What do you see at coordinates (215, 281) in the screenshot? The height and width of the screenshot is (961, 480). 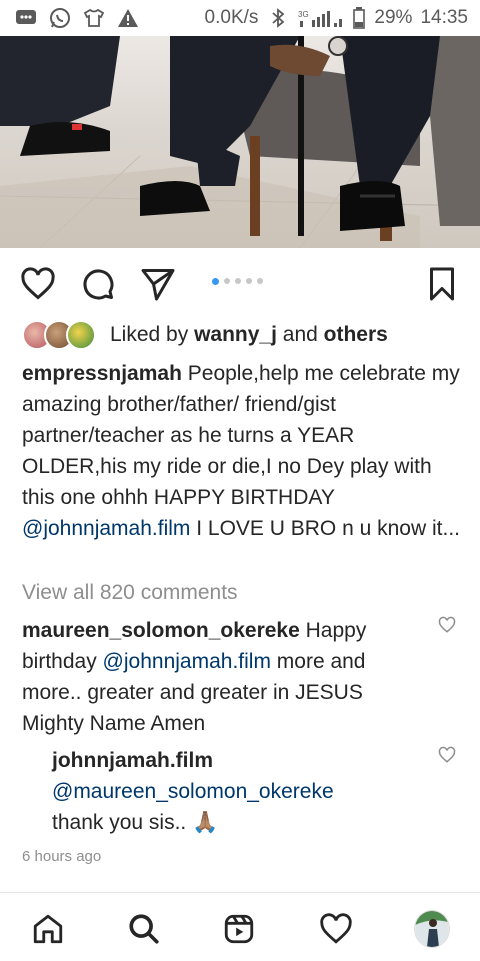 I see `carousel-dot-active` at bounding box center [215, 281].